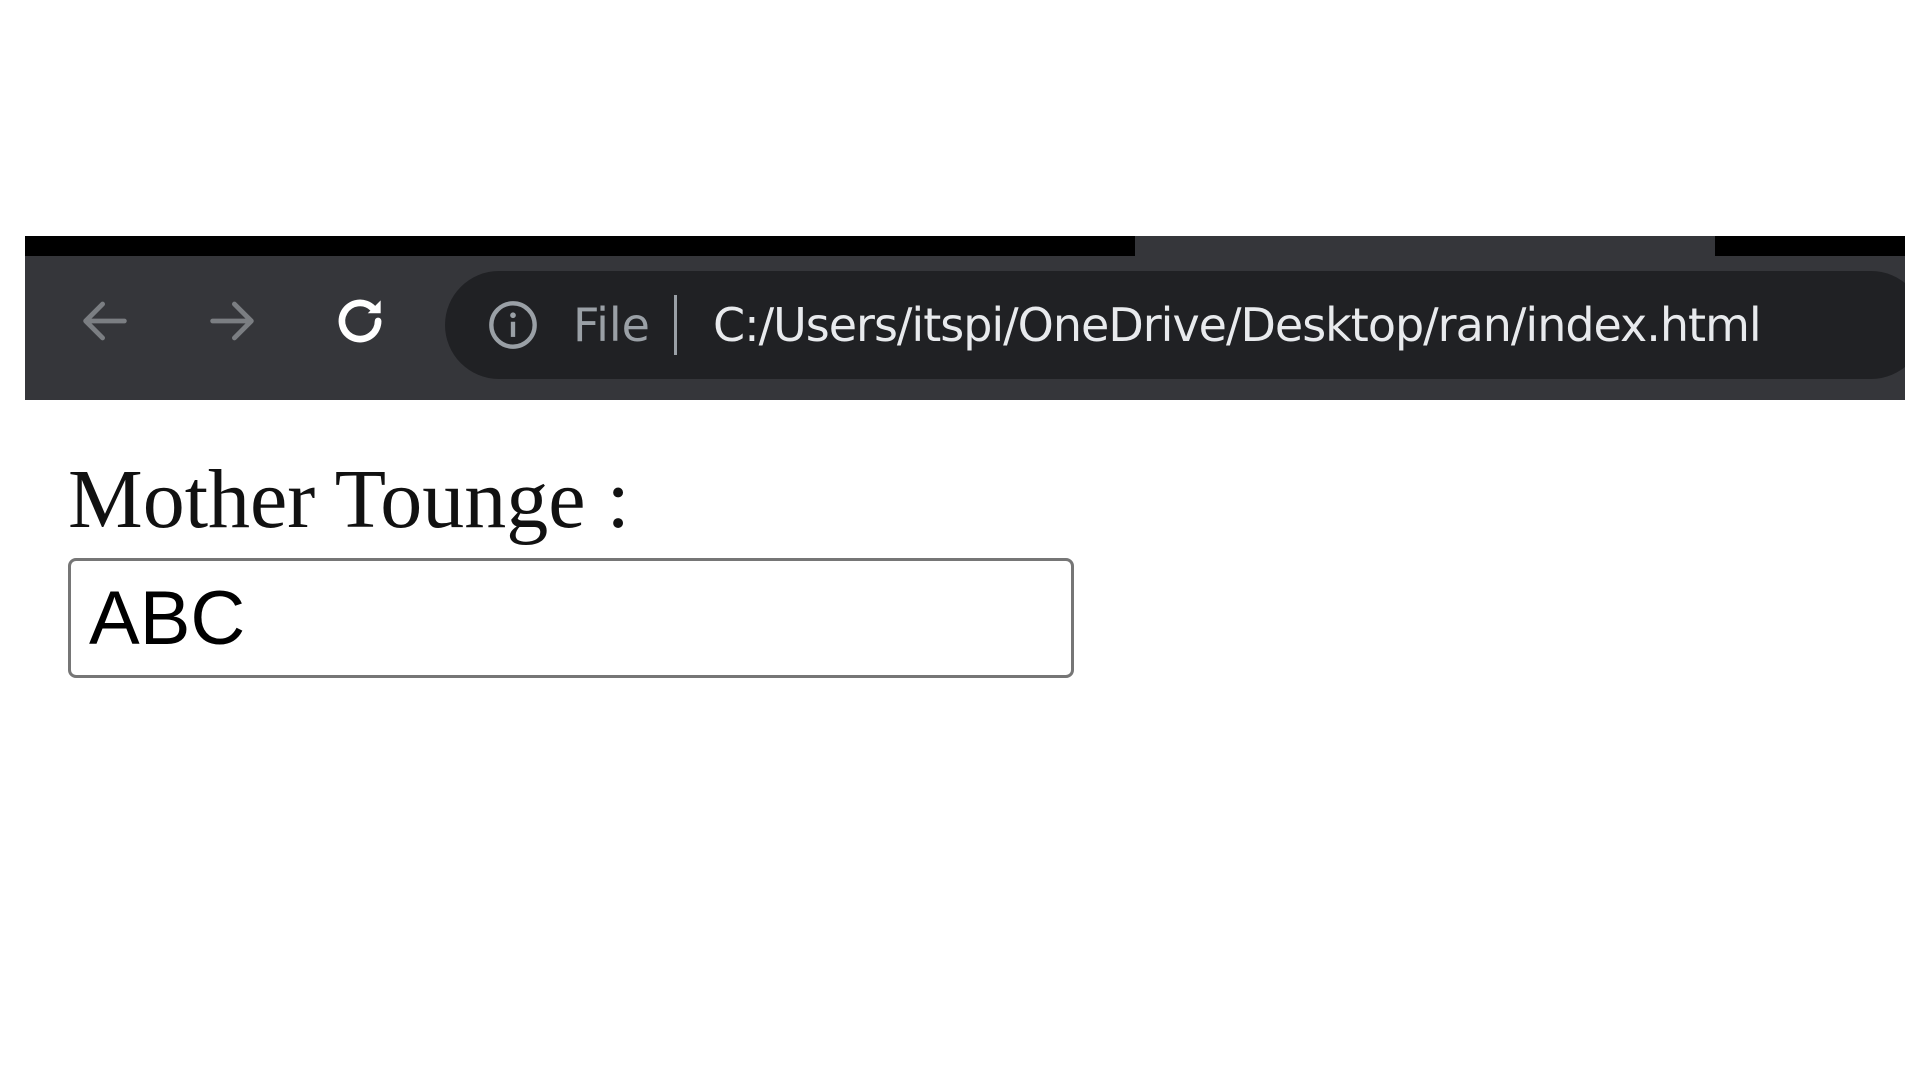  I want to click on scheme-chip: File, so click(611, 325).